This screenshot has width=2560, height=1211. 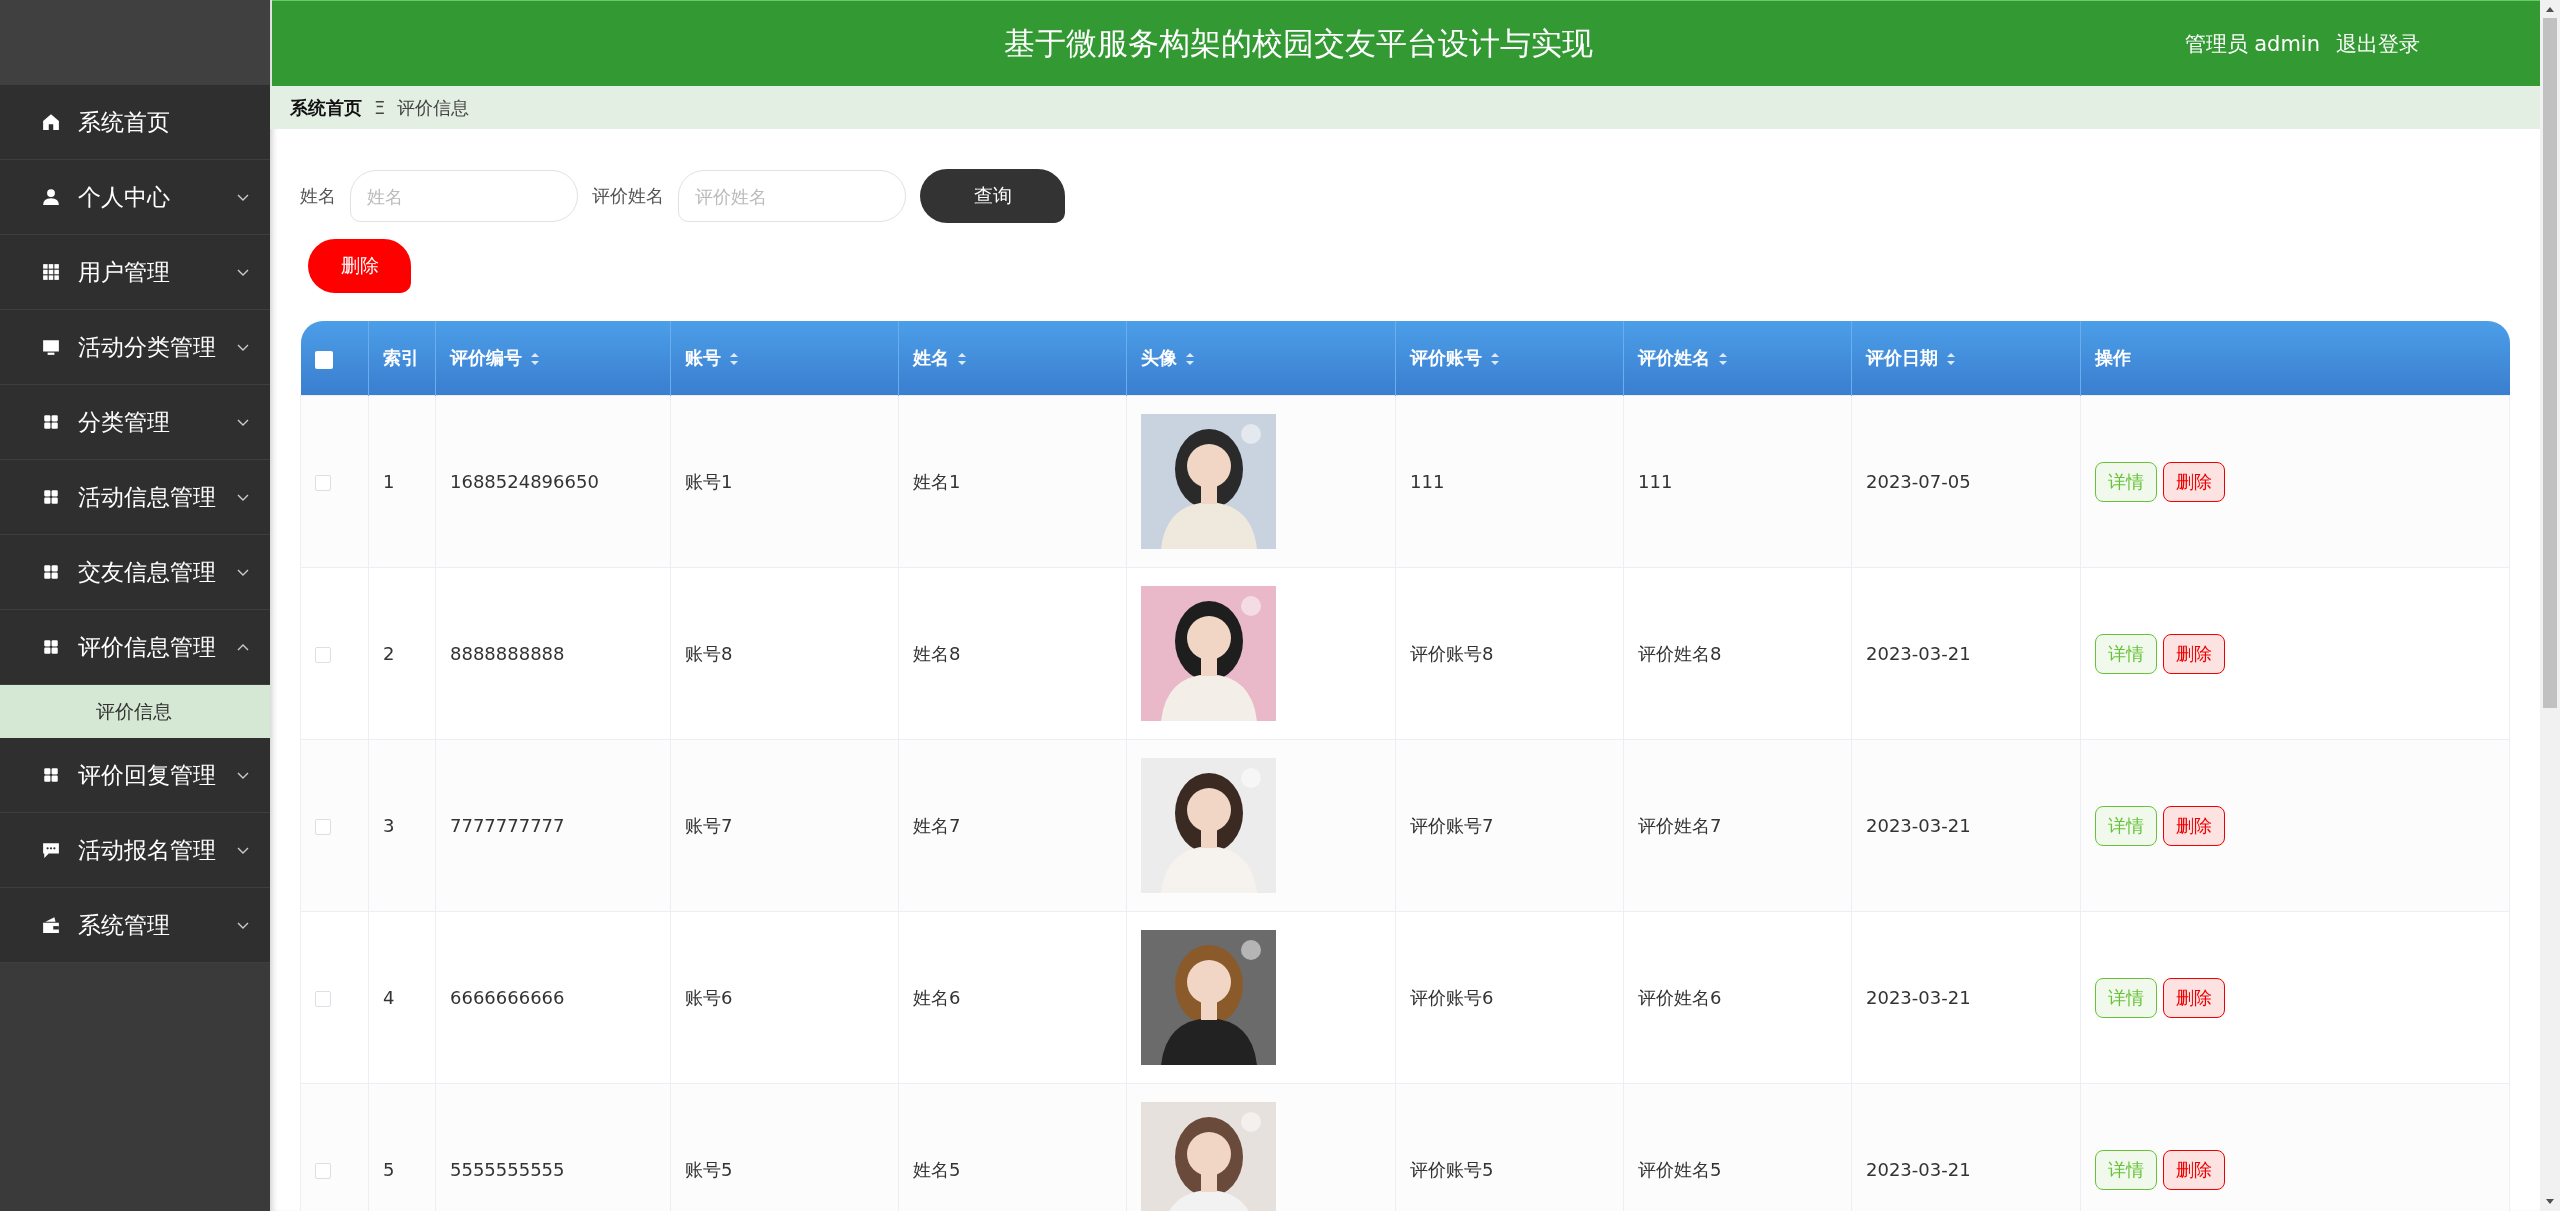 I want to click on table-cell: 5555555555, so click(x=553, y=1147).